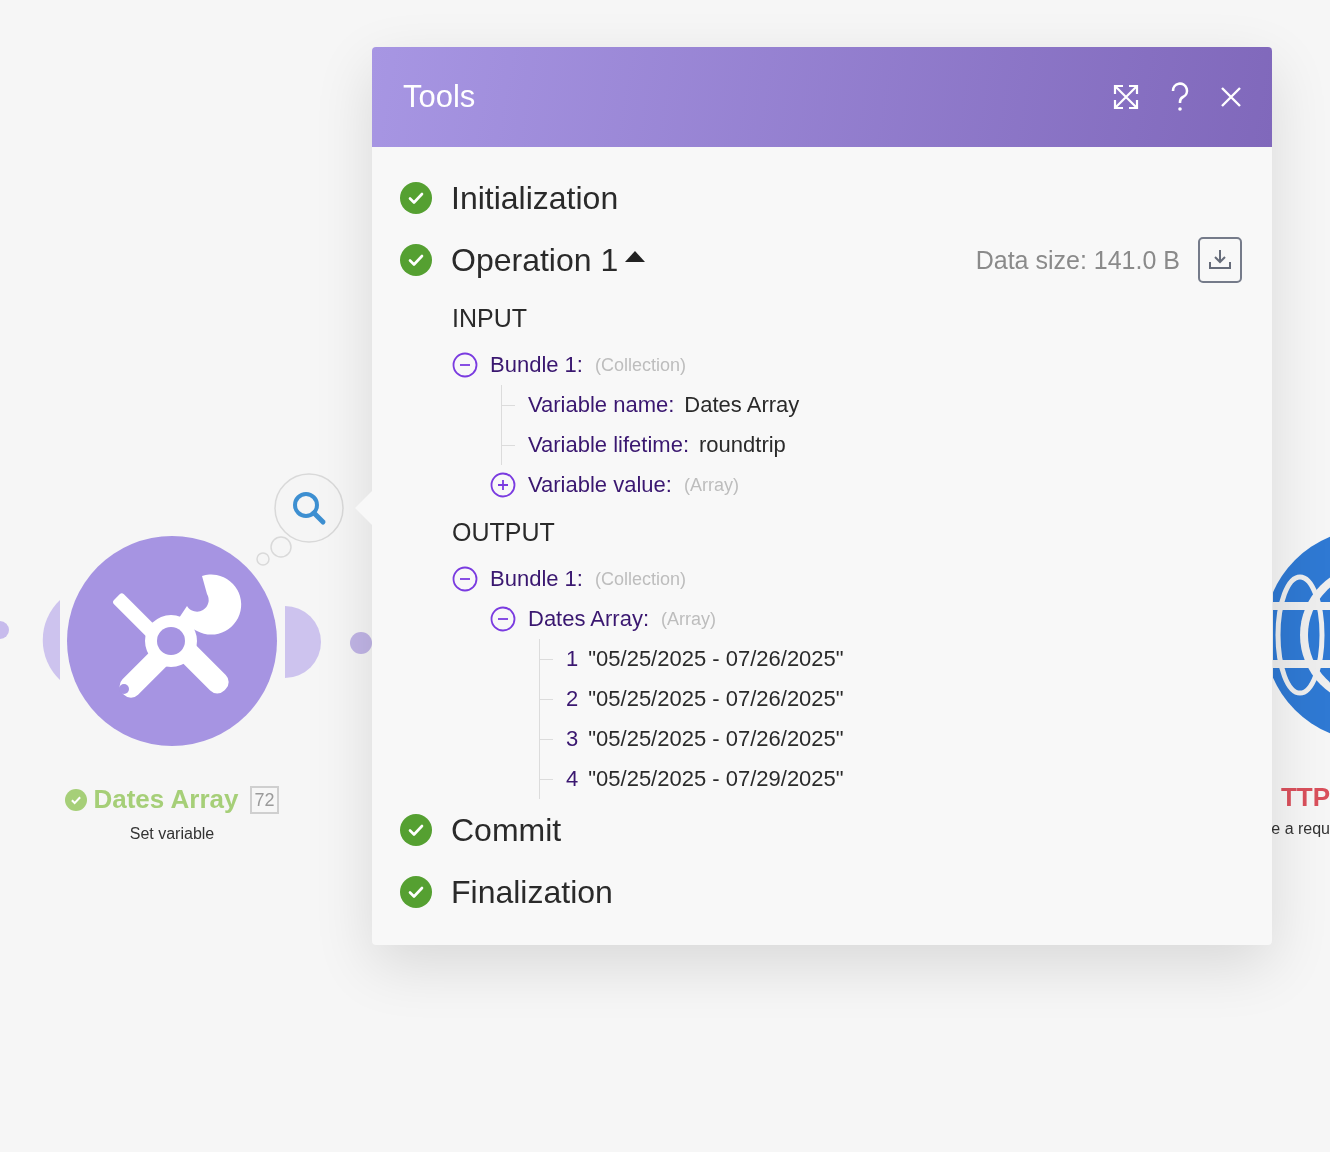 This screenshot has height=1152, width=1330. I want to click on maximize-button, so click(1126, 97).